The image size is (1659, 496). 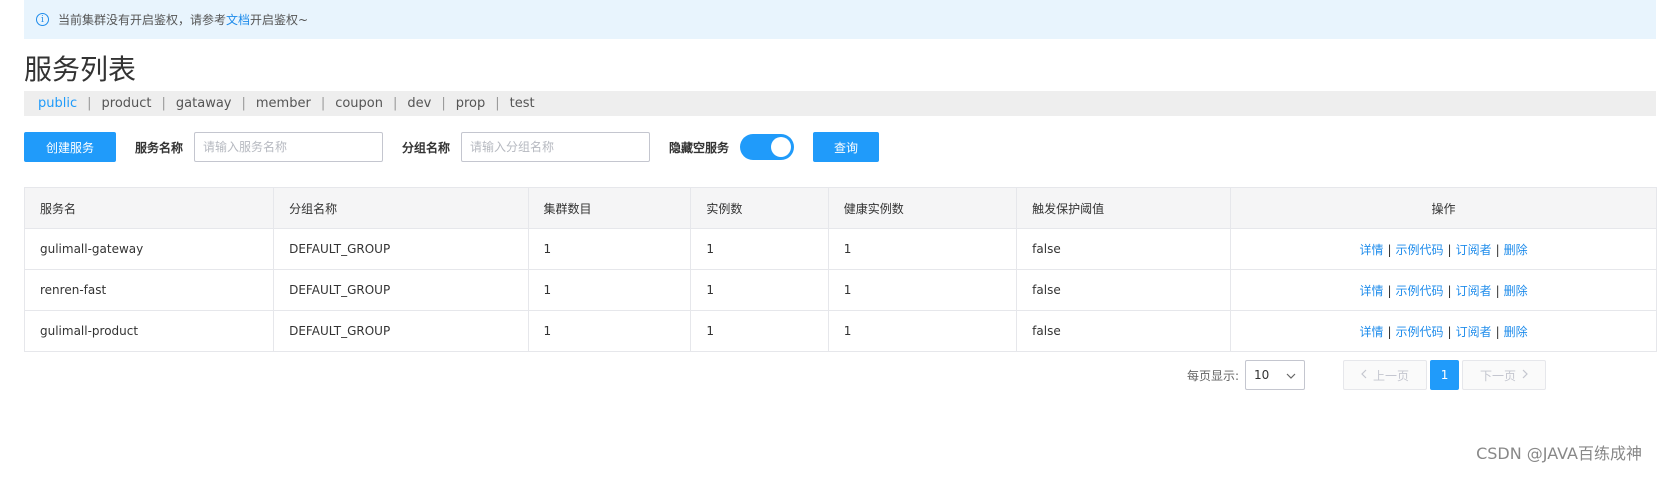 I want to click on per-page-label: 每页显示:, so click(x=1213, y=375).